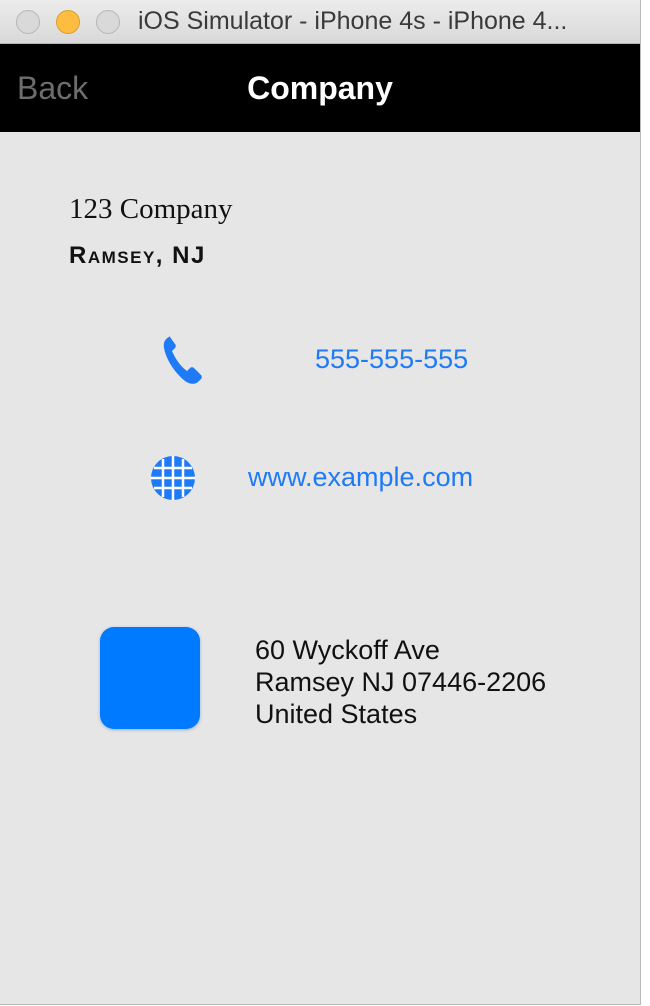 Image resolution: width=650 pixels, height=1006 pixels. What do you see at coordinates (68, 22) in the screenshot?
I see `minimize-window-button` at bounding box center [68, 22].